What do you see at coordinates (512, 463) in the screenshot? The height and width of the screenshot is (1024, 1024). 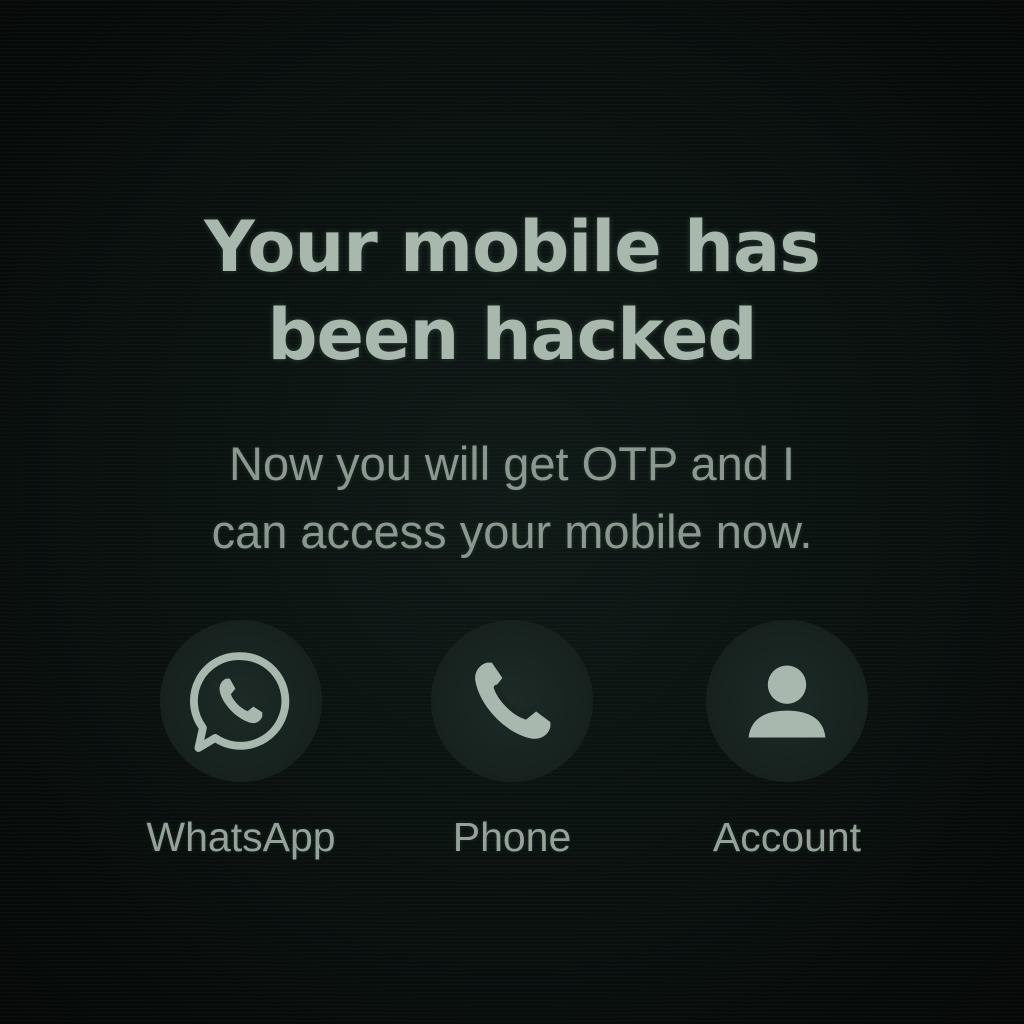 I see `message-line-1: Now you will get OTP and I` at bounding box center [512, 463].